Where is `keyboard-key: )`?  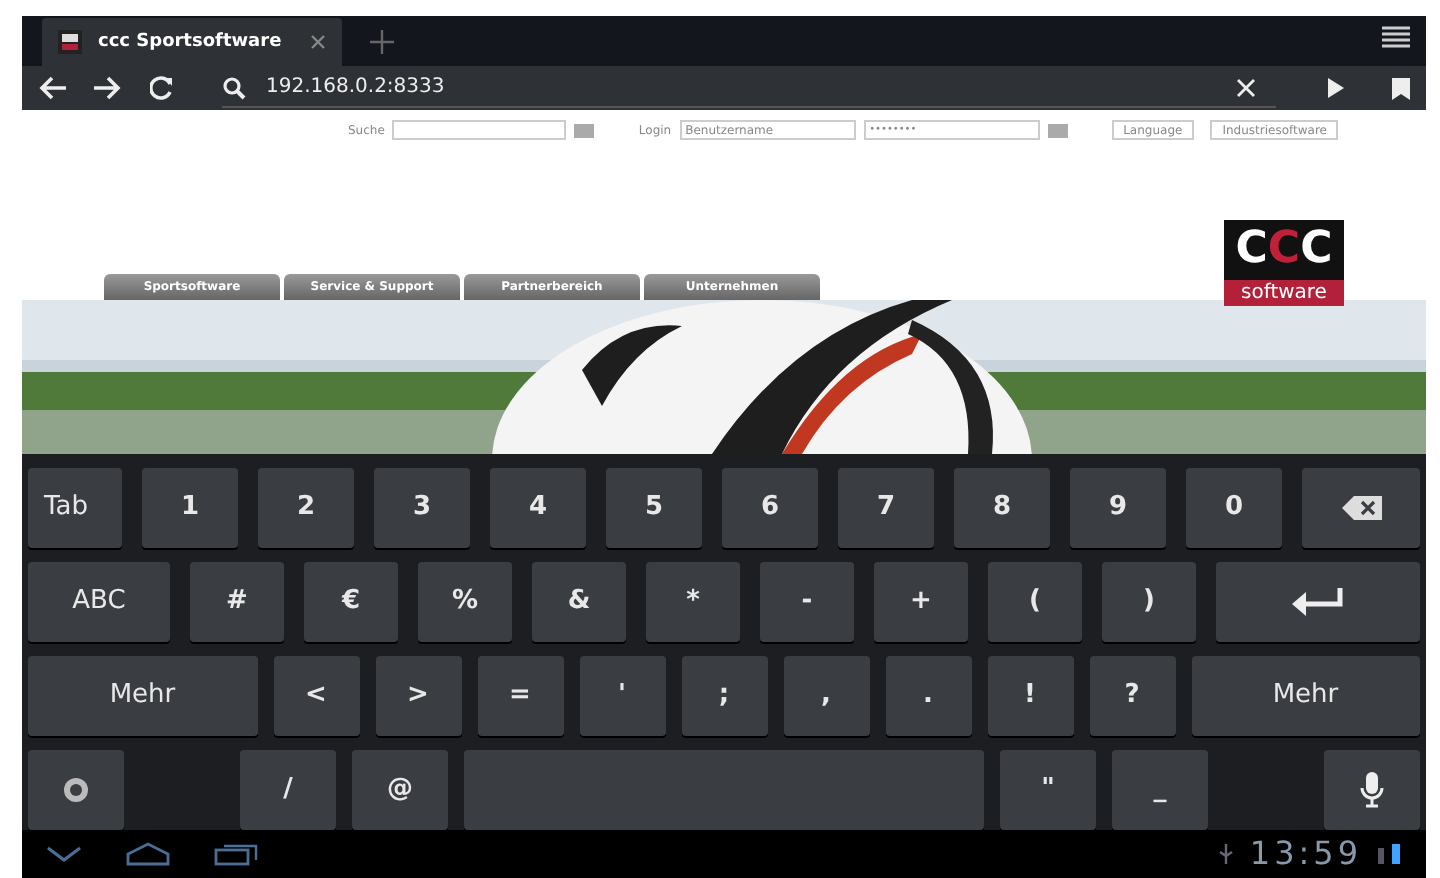
keyboard-key: ) is located at coordinates (1149, 602).